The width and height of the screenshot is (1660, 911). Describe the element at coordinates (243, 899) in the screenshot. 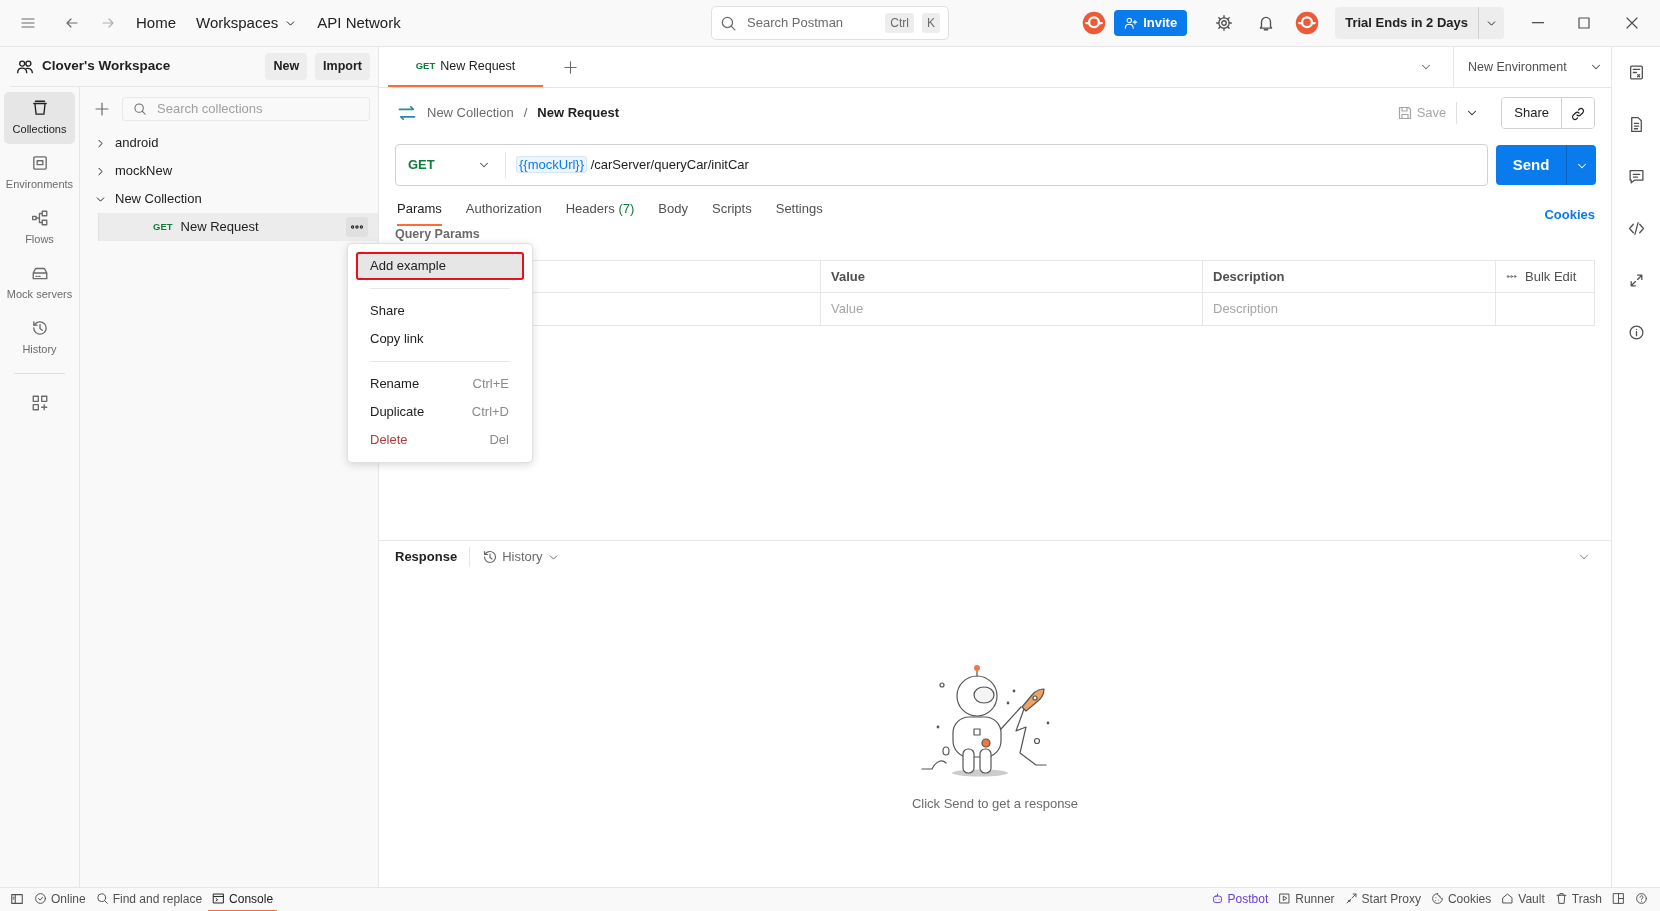

I see `status-item: Console` at that location.